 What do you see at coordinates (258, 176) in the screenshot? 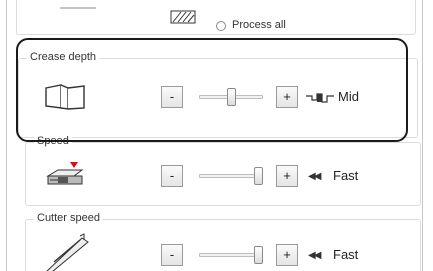
I see `feed-speed-thumb` at bounding box center [258, 176].